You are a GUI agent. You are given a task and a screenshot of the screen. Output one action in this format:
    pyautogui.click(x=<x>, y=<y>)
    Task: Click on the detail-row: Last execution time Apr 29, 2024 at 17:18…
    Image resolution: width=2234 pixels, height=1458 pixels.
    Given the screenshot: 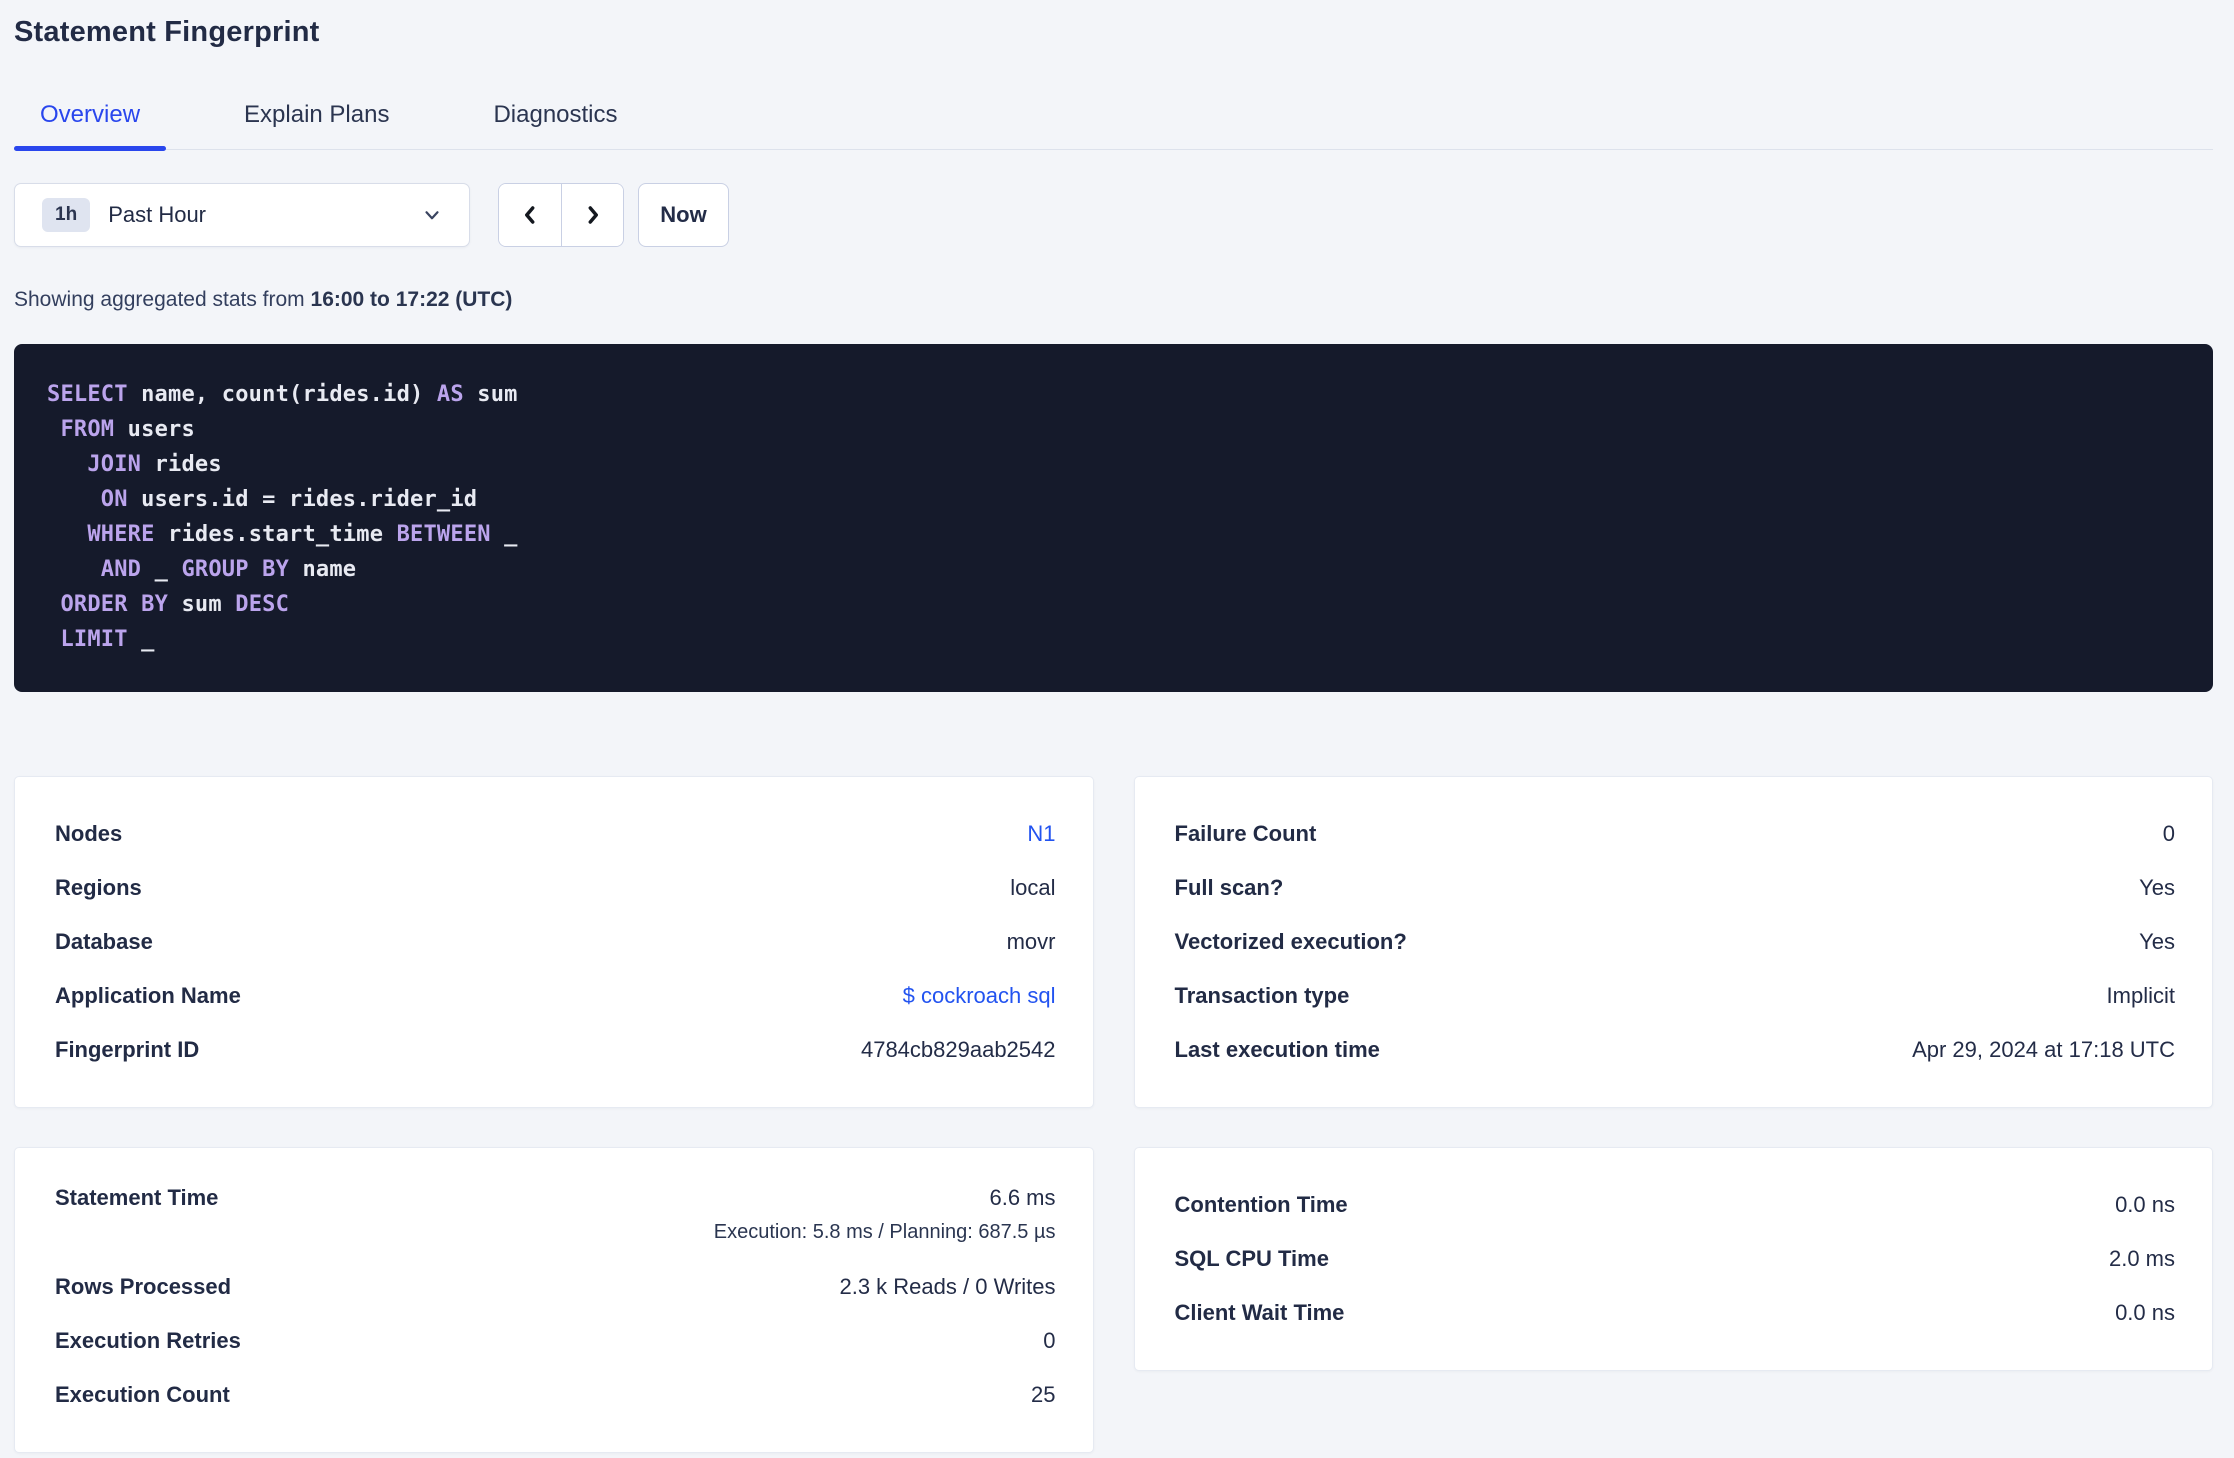 What is the action you would take?
    pyautogui.click(x=1675, y=1050)
    